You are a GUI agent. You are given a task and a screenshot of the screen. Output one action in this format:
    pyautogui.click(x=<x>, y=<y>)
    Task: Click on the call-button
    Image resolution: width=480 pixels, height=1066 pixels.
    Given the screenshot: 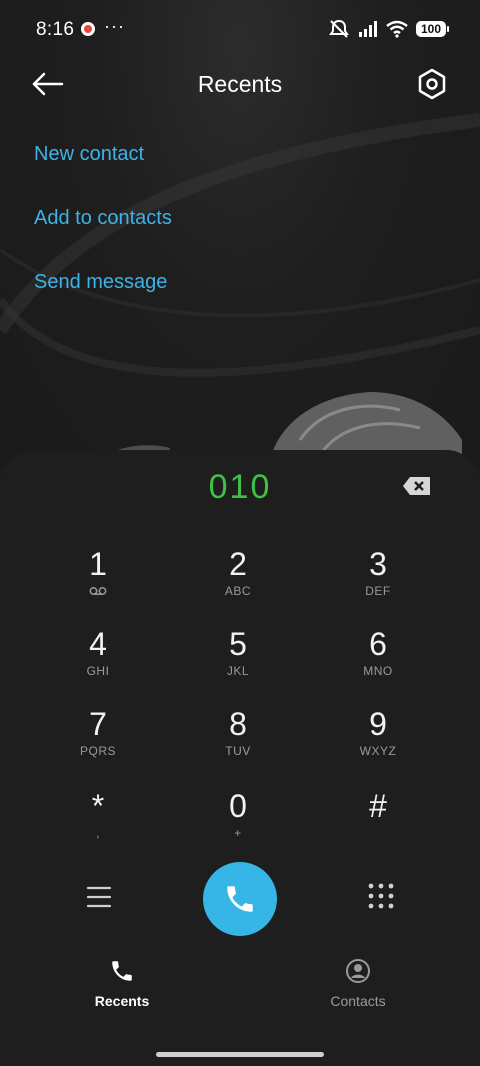 What is the action you would take?
    pyautogui.click(x=240, y=899)
    